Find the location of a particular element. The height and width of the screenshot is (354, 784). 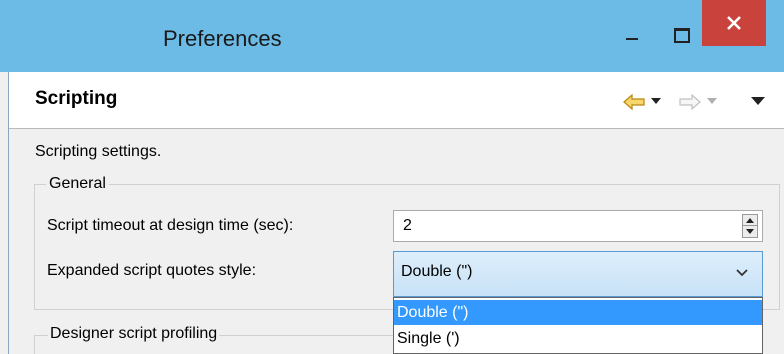

minimize-icon is located at coordinates (632, 39).